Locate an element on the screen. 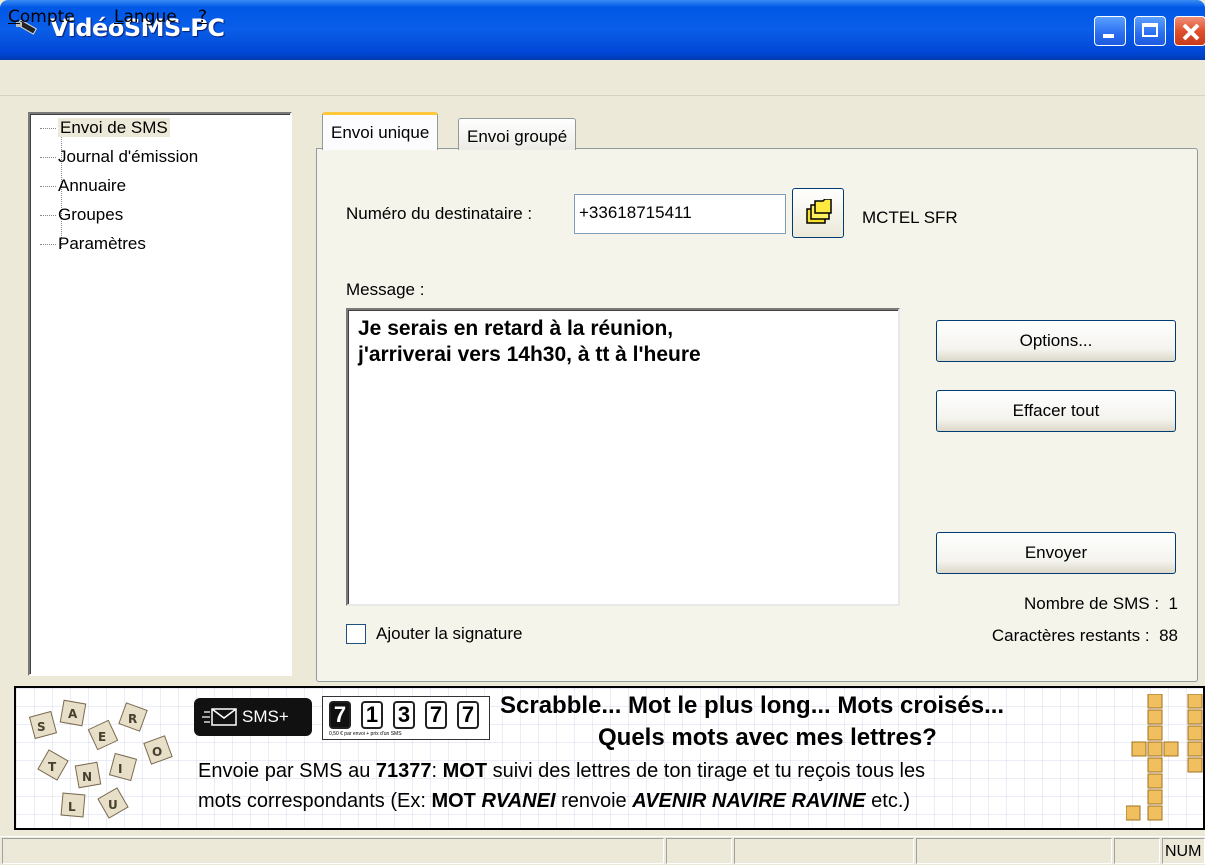 The height and width of the screenshot is (865, 1205). sms-count: Nombre de SMS : 1 is located at coordinates (1069, 604).